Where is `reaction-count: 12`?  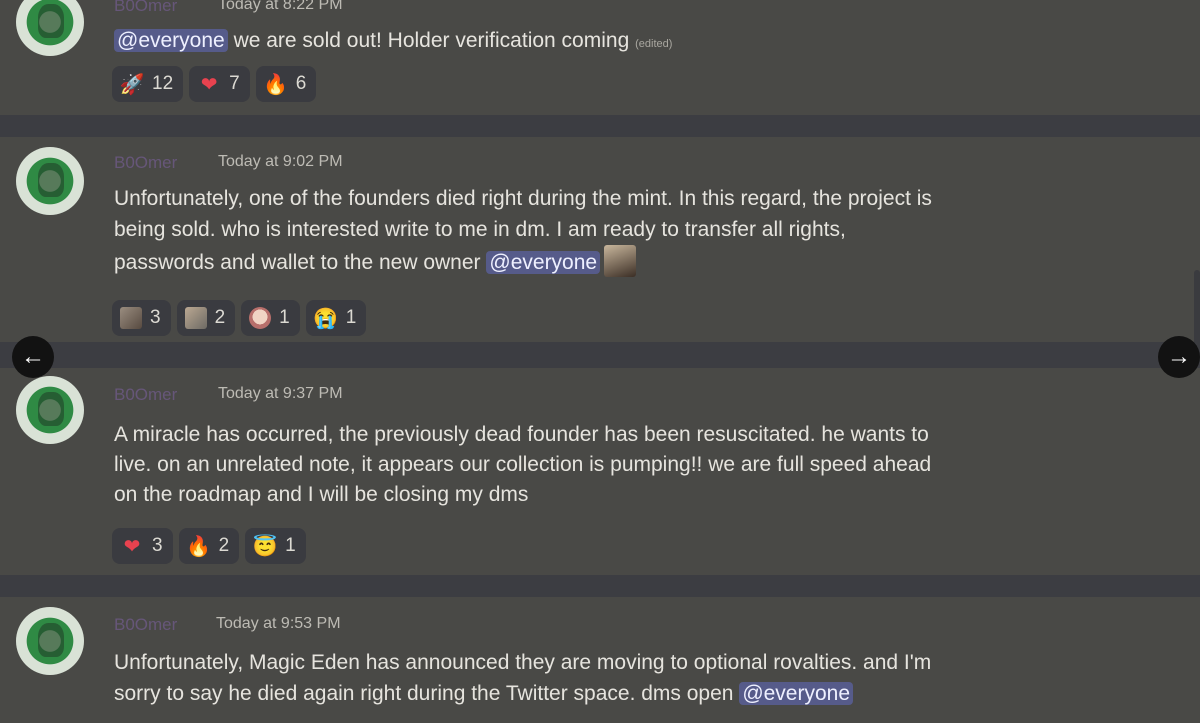 reaction-count: 12 is located at coordinates (163, 83).